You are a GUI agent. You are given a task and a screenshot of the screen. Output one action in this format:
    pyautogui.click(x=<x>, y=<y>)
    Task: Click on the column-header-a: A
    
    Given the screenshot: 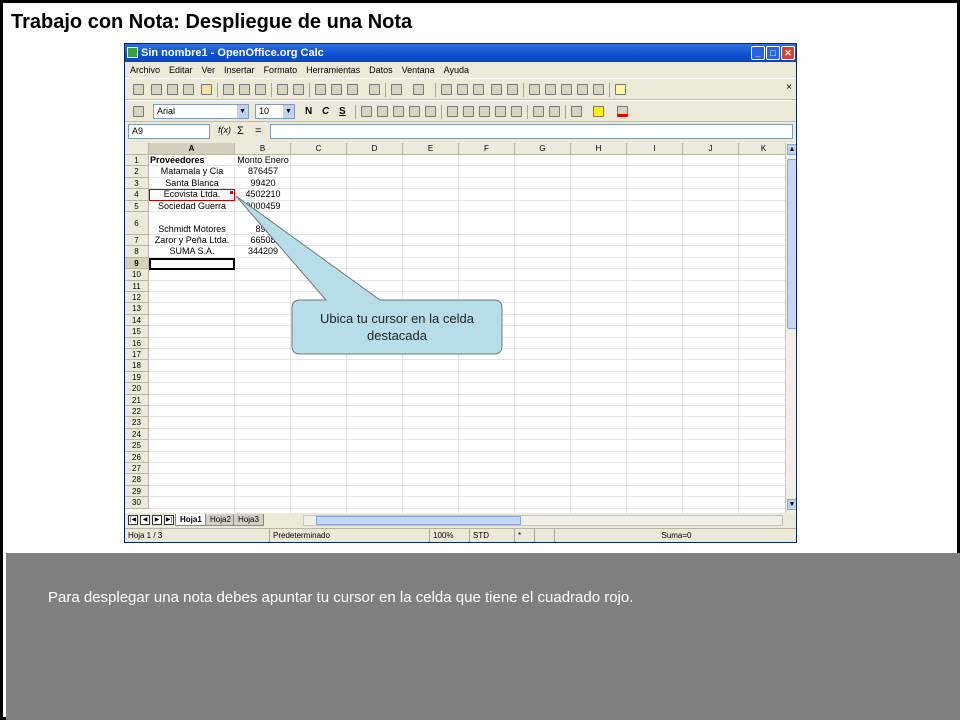 What is the action you would take?
    pyautogui.click(x=192, y=149)
    